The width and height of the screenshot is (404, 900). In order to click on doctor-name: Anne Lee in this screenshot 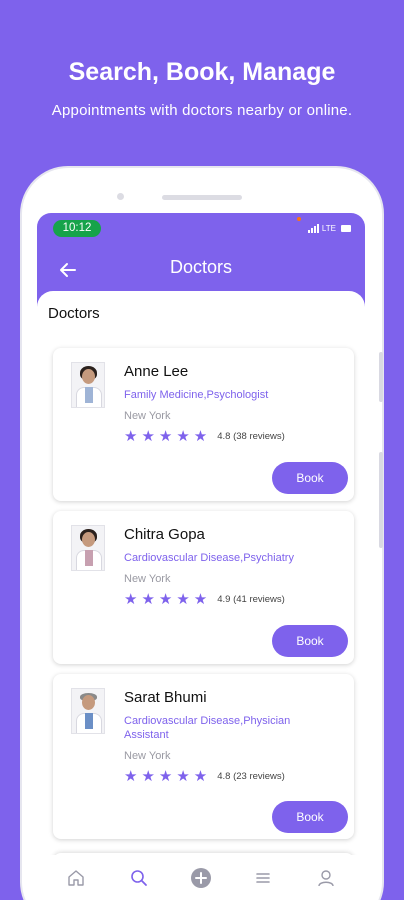, I will do `click(156, 371)`.